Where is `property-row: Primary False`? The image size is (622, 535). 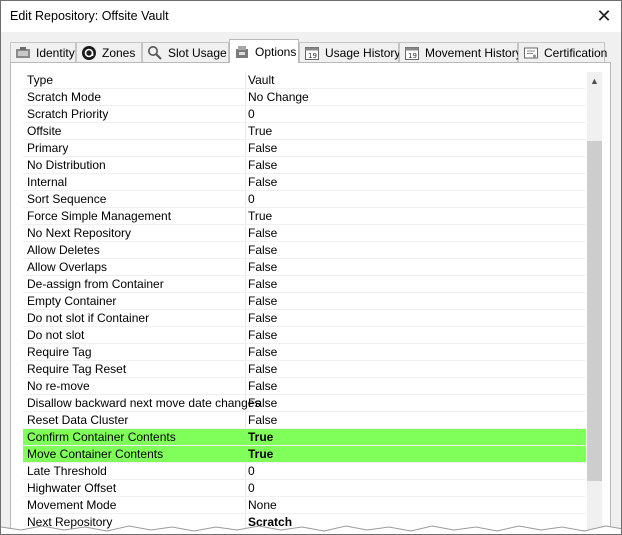 property-row: Primary False is located at coordinates (304, 148).